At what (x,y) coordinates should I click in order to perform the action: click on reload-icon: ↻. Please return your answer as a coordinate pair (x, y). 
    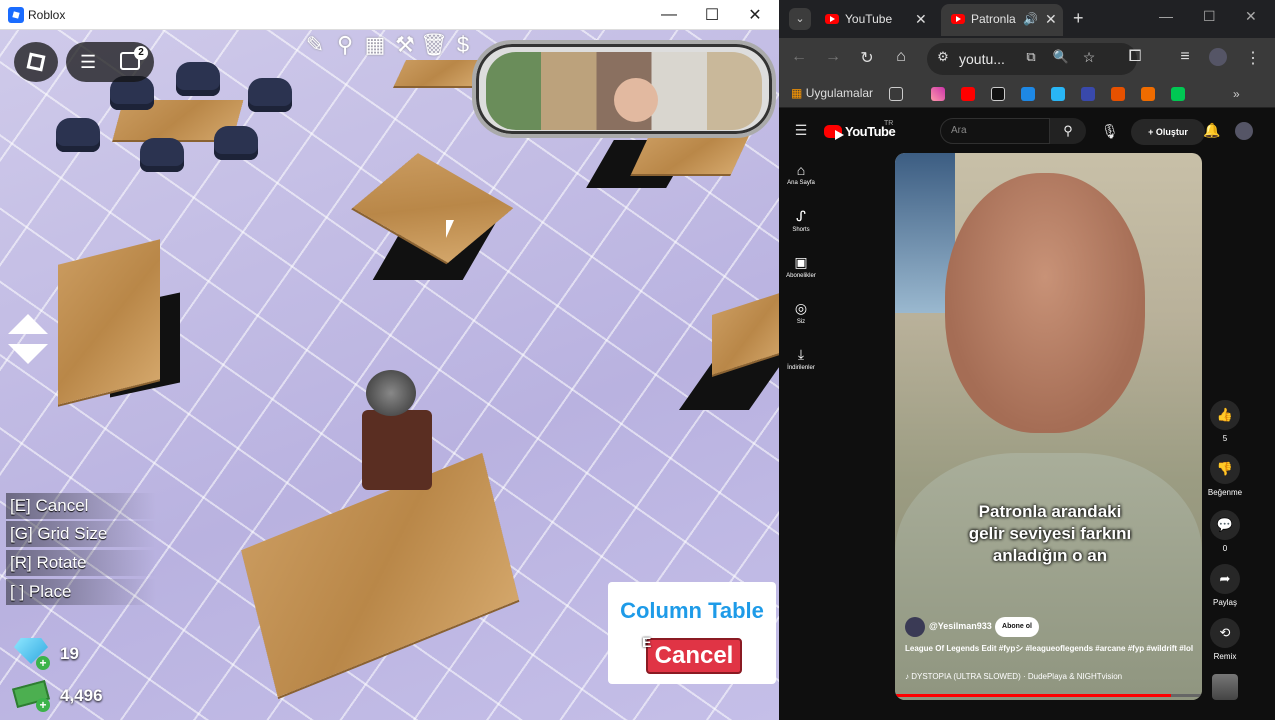
    Looking at the image, I should click on (867, 58).